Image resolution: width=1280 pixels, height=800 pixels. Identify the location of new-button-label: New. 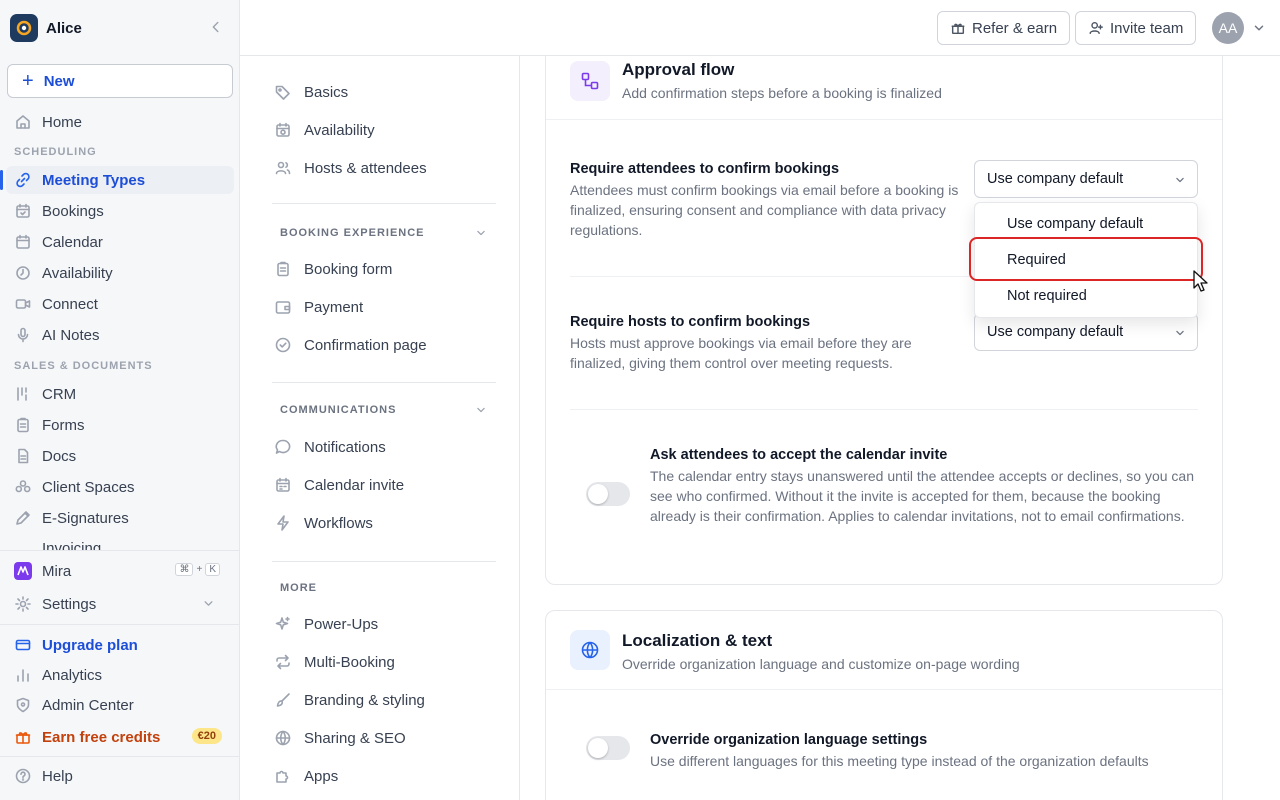
(59, 81).